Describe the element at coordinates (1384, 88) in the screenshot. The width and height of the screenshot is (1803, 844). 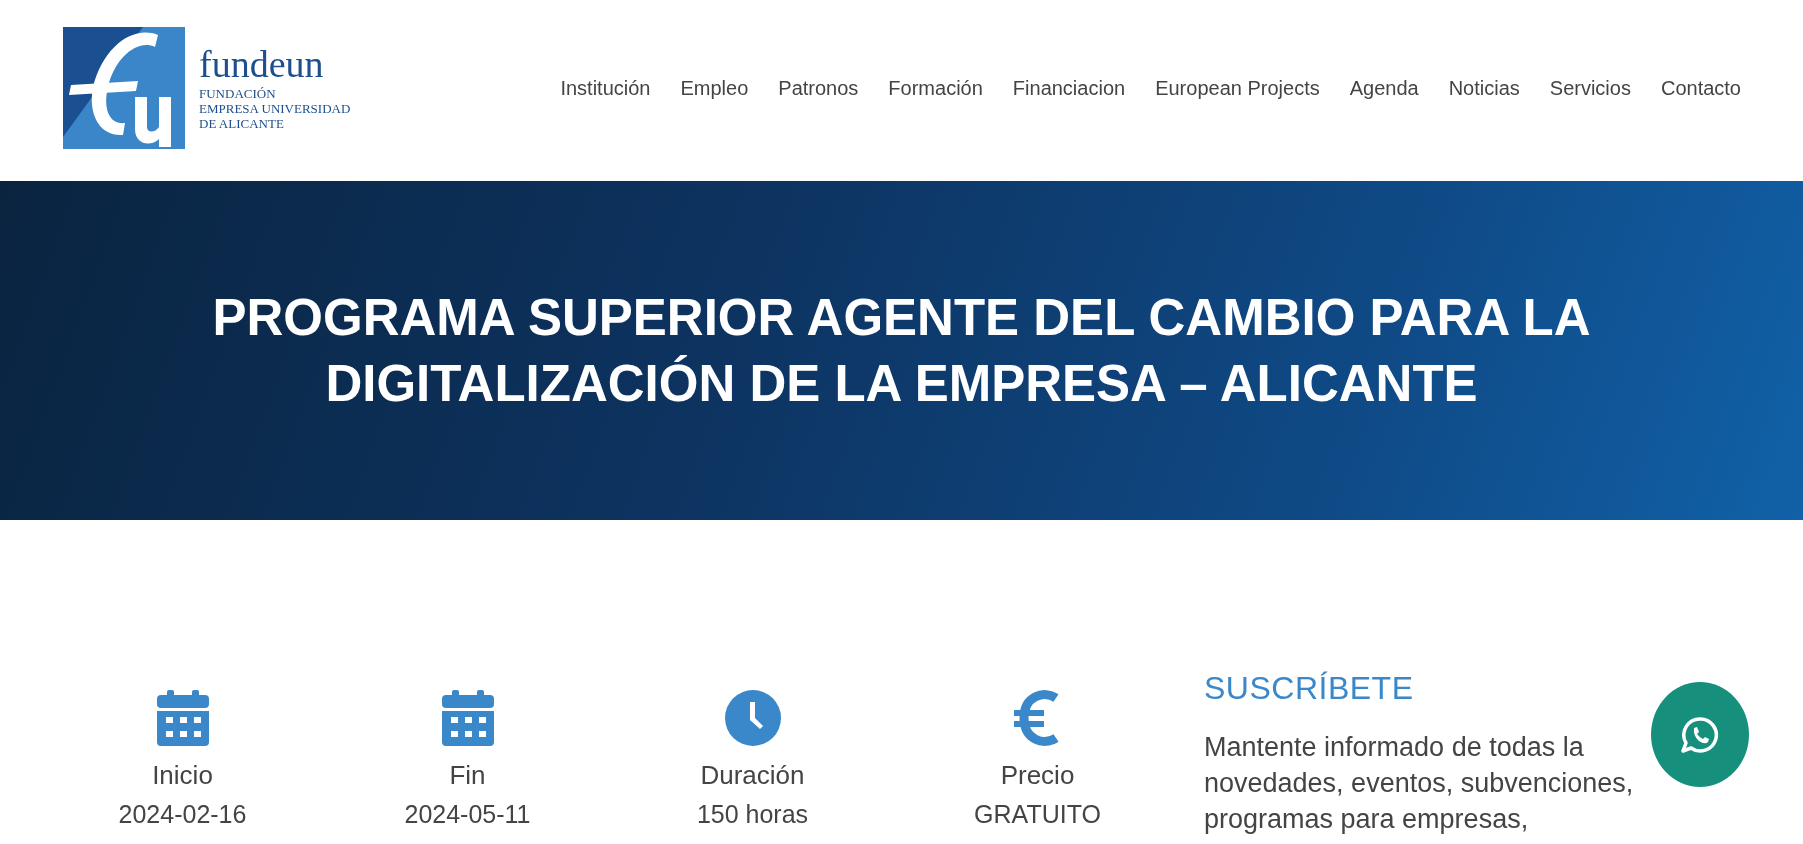
I see `nav-link: Agenda` at that location.